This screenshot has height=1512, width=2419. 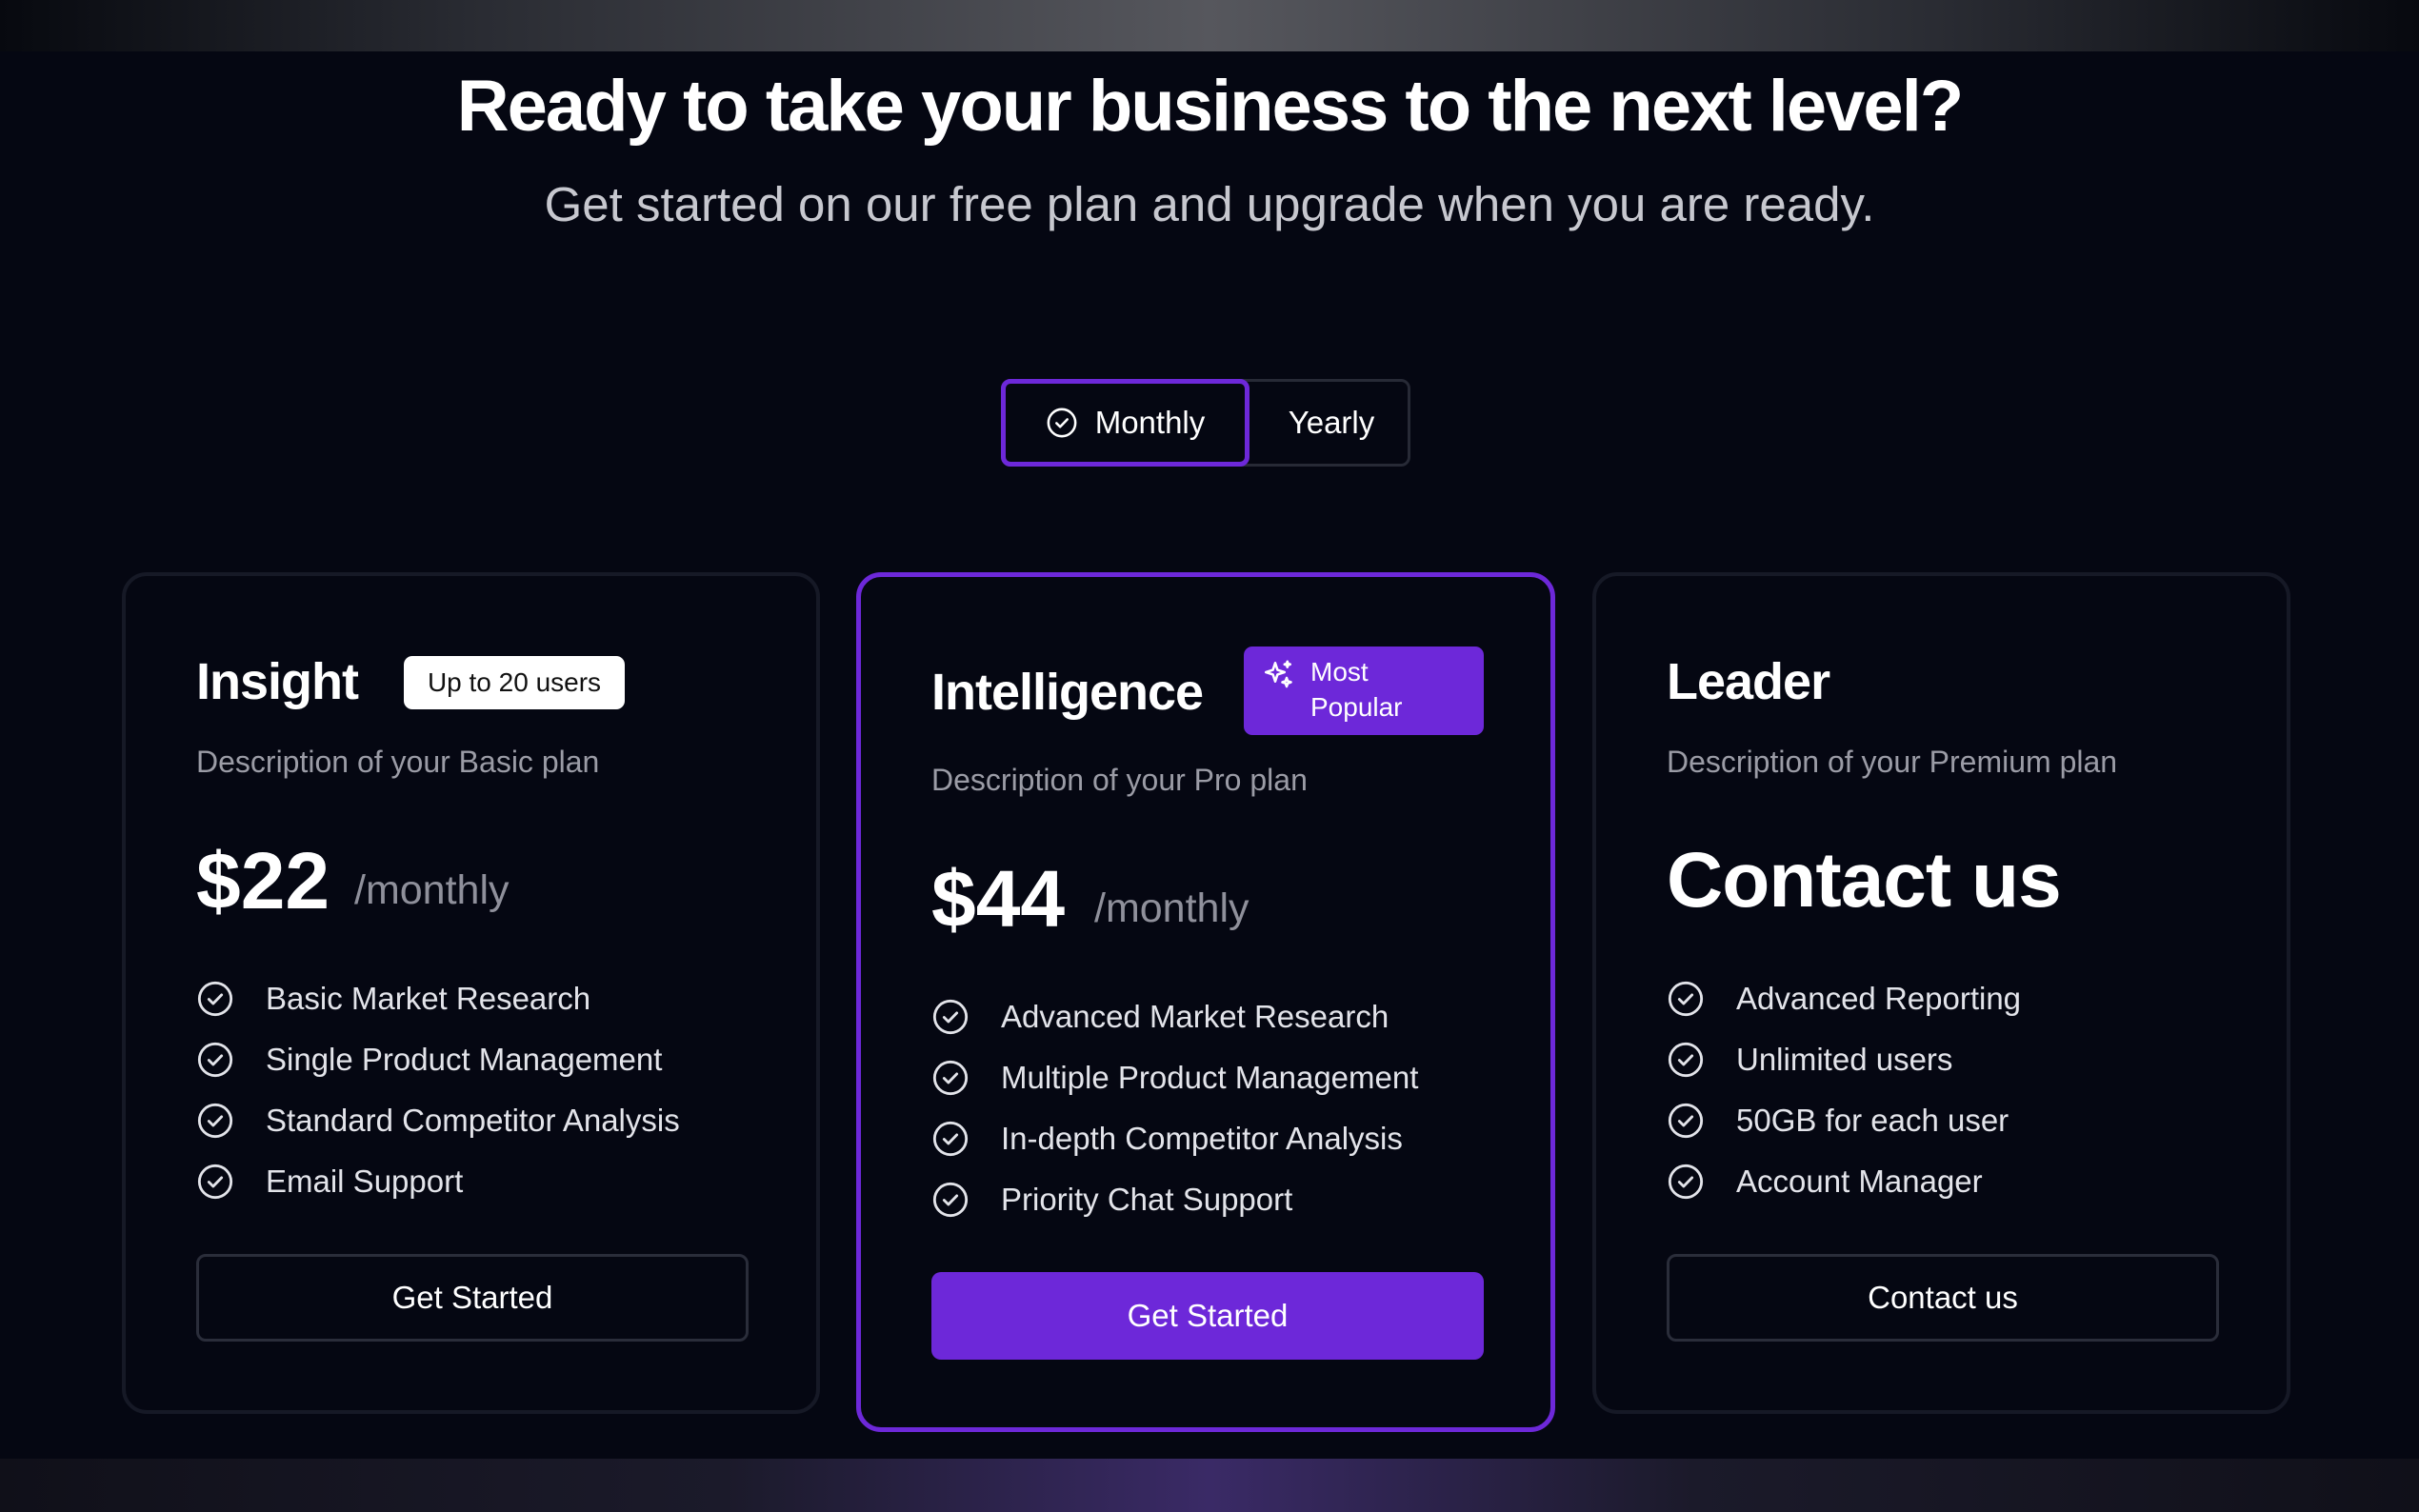 What do you see at coordinates (1859, 1181) in the screenshot?
I see `feature-label: Account Manager` at bounding box center [1859, 1181].